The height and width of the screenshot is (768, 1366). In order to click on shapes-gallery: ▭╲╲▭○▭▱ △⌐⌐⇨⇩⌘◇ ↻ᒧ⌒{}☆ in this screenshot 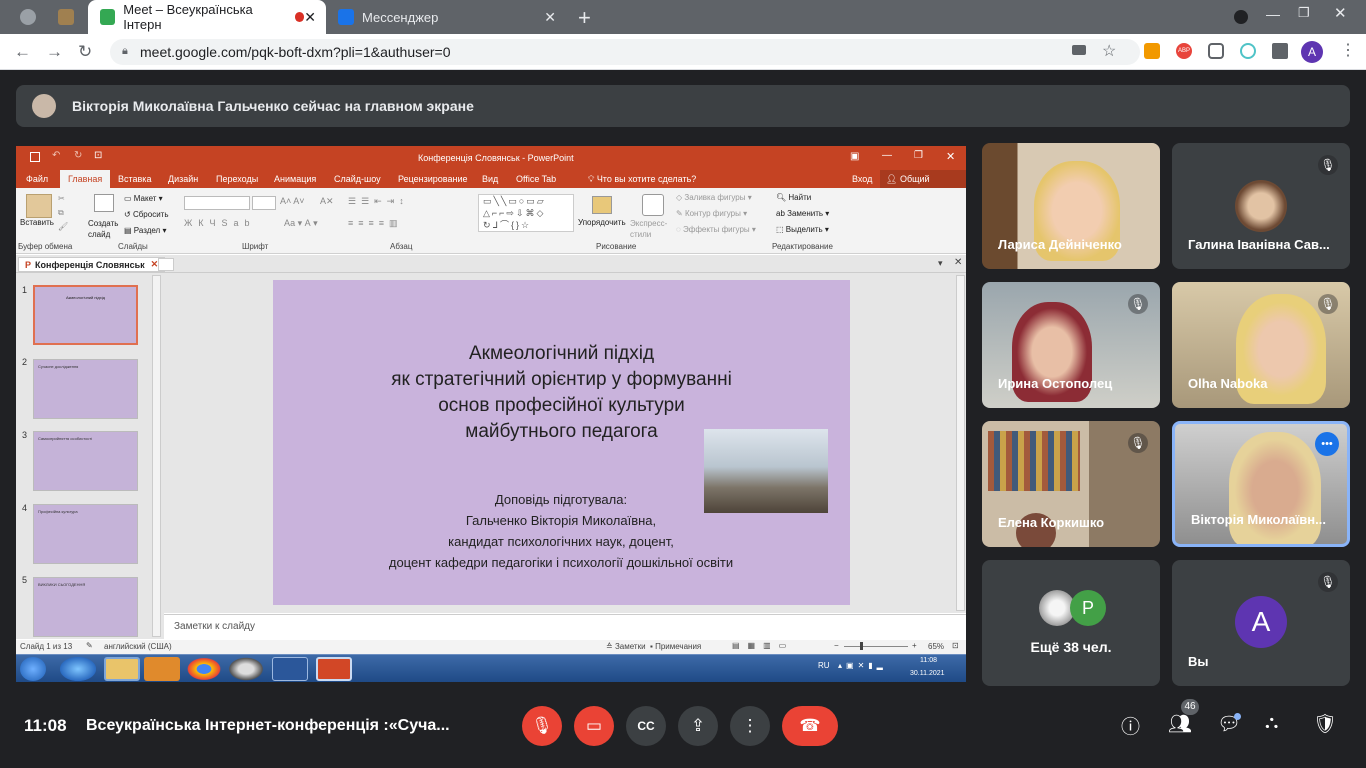, I will do `click(526, 213)`.